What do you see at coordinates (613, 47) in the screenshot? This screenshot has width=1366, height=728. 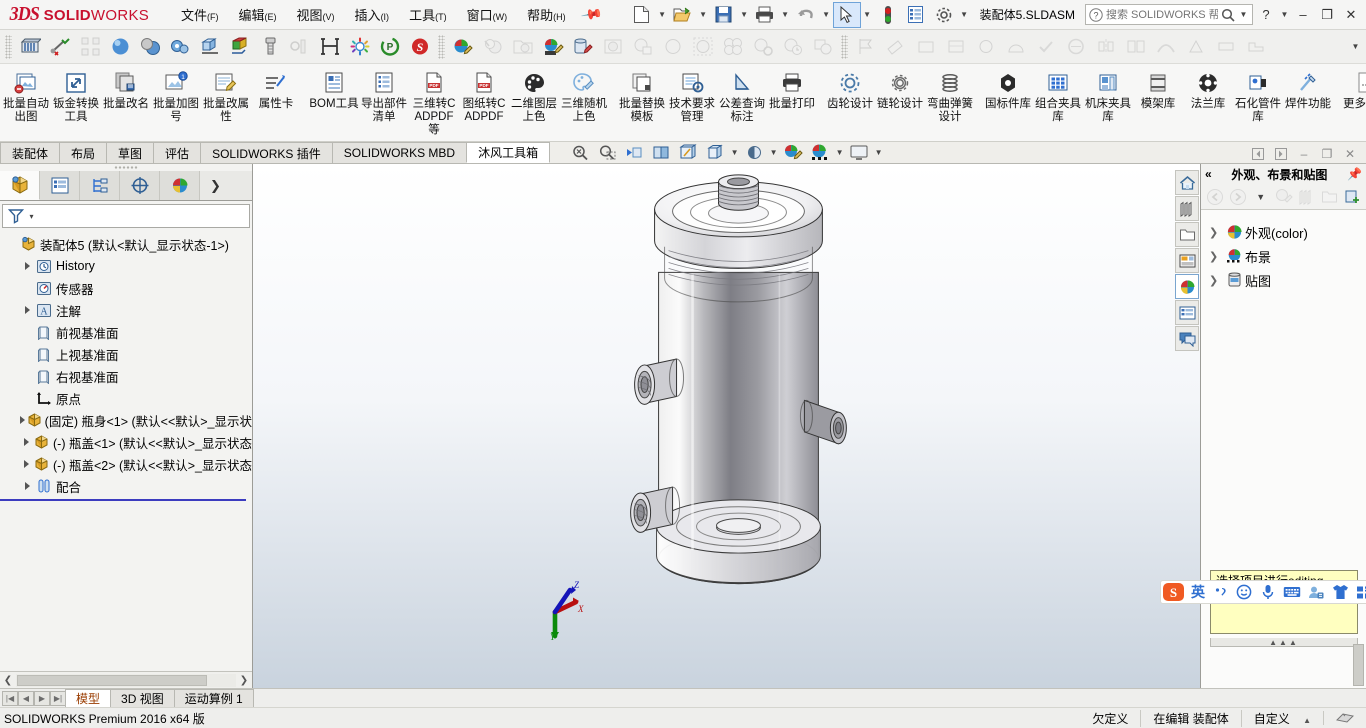 I see `lighting-icon` at bounding box center [613, 47].